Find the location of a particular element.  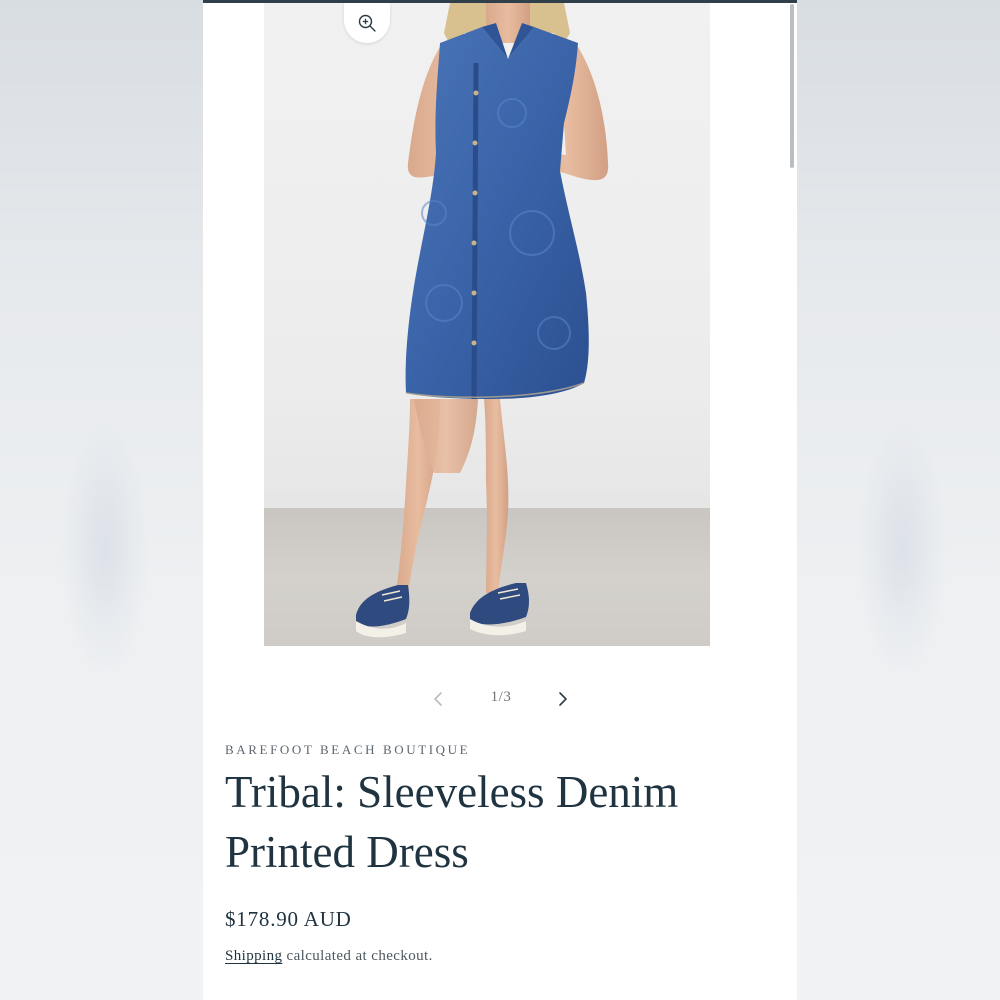

scrollbar is located at coordinates (792, 86).